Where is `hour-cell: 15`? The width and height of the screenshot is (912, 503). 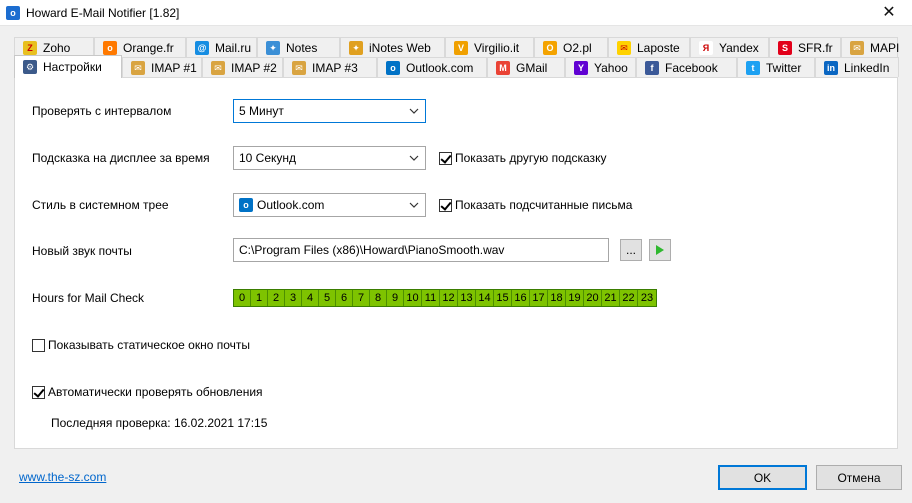
hour-cell: 15 is located at coordinates (503, 298).